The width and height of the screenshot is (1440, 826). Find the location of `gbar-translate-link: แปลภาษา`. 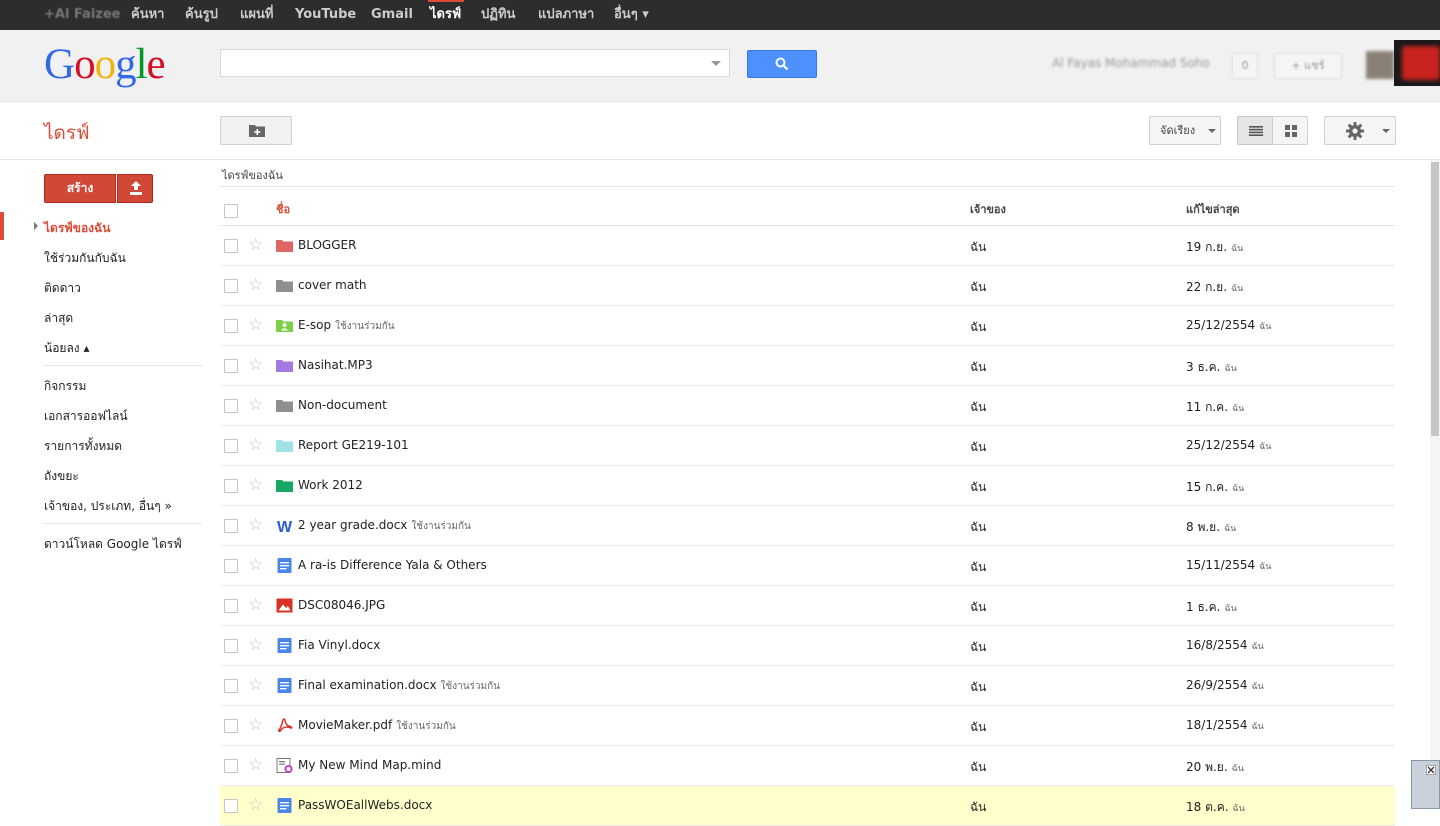

gbar-translate-link: แปลภาษา is located at coordinates (566, 15).